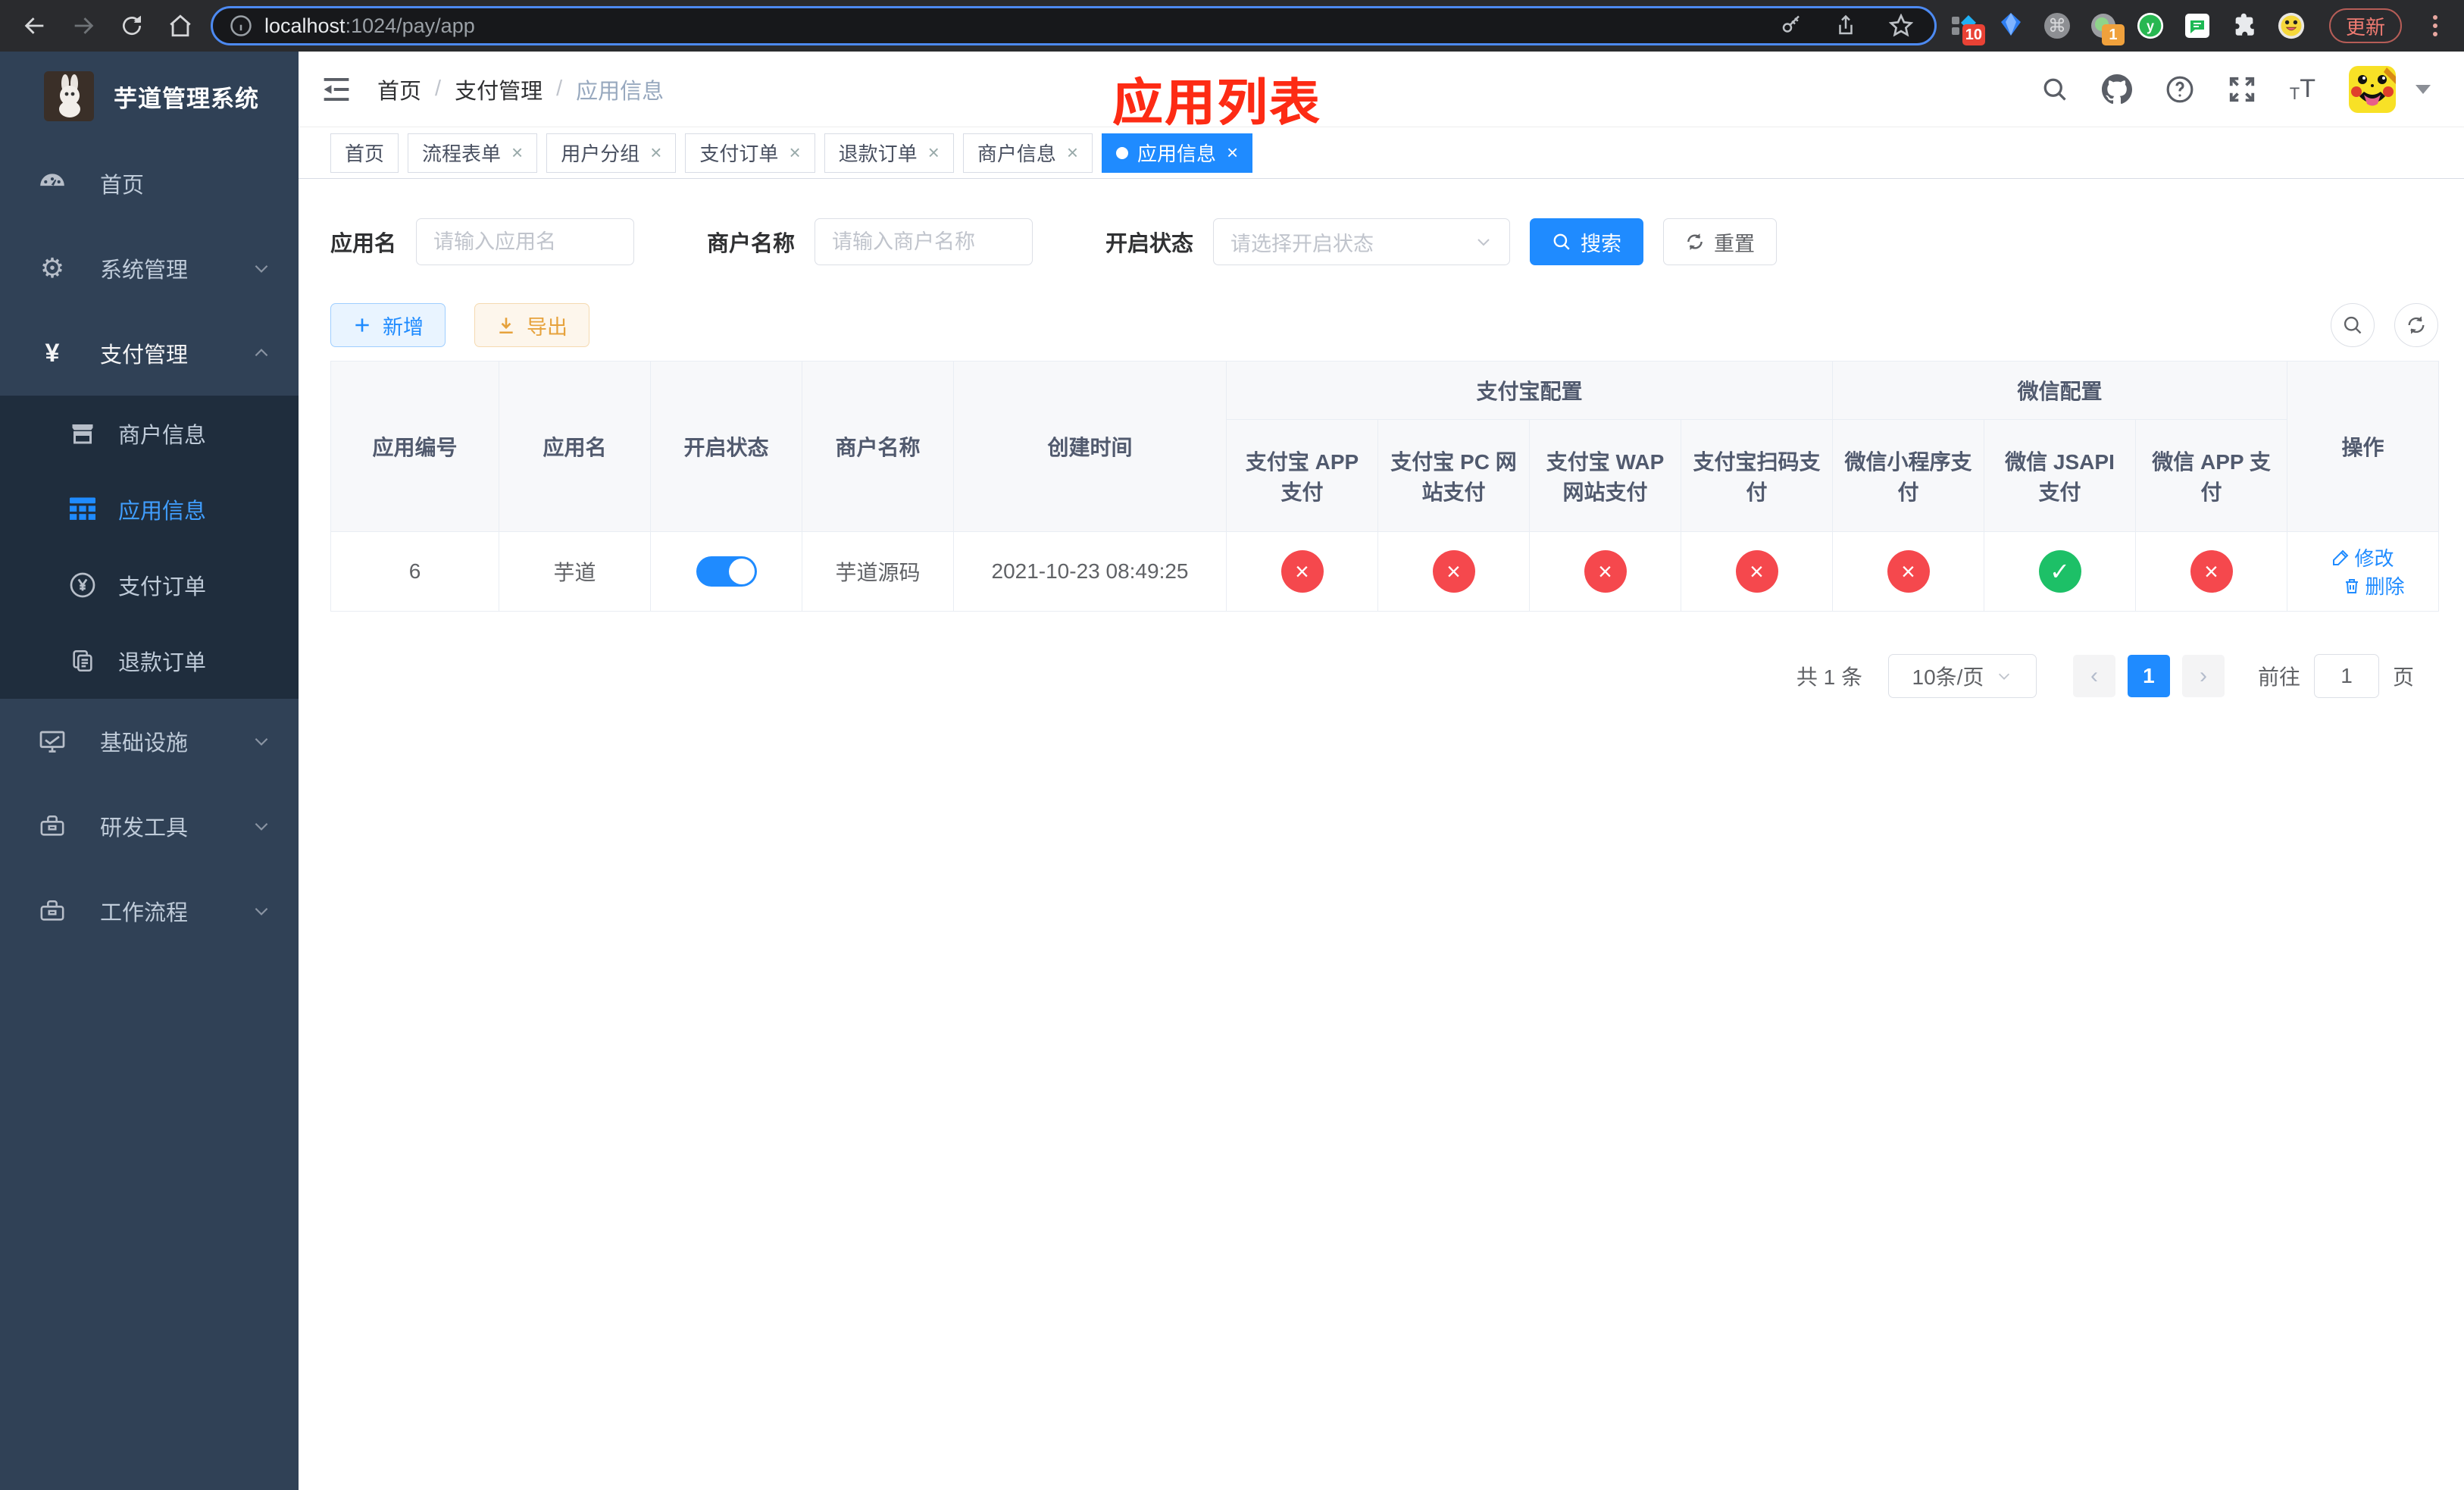 This screenshot has width=2464, height=1490. I want to click on password-key-icon, so click(1791, 26).